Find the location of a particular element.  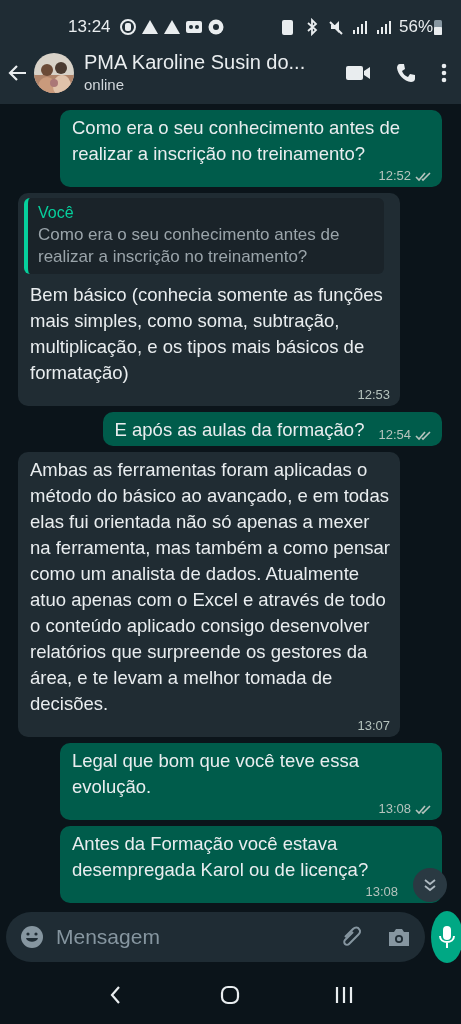

message-text: Legal que bom que você teve essa evolução. is located at coordinates (216, 774).